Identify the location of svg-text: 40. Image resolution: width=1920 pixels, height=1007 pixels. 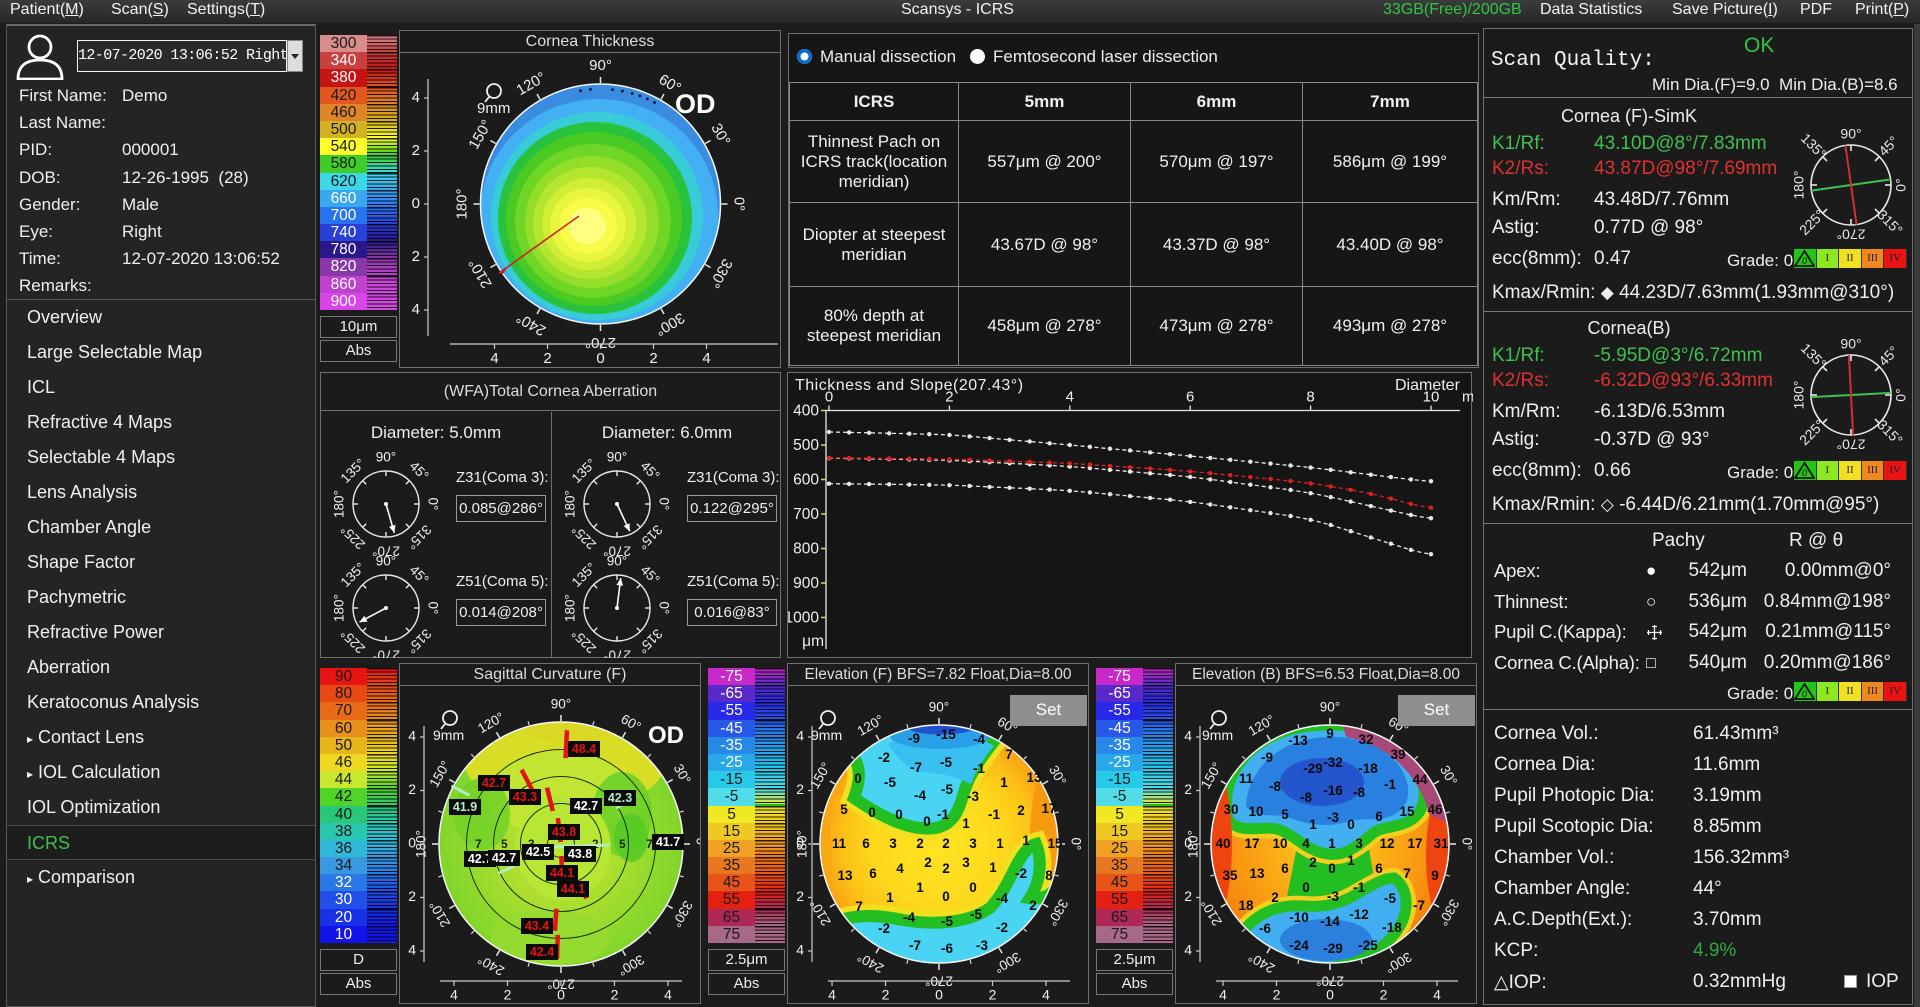
(1222, 843).